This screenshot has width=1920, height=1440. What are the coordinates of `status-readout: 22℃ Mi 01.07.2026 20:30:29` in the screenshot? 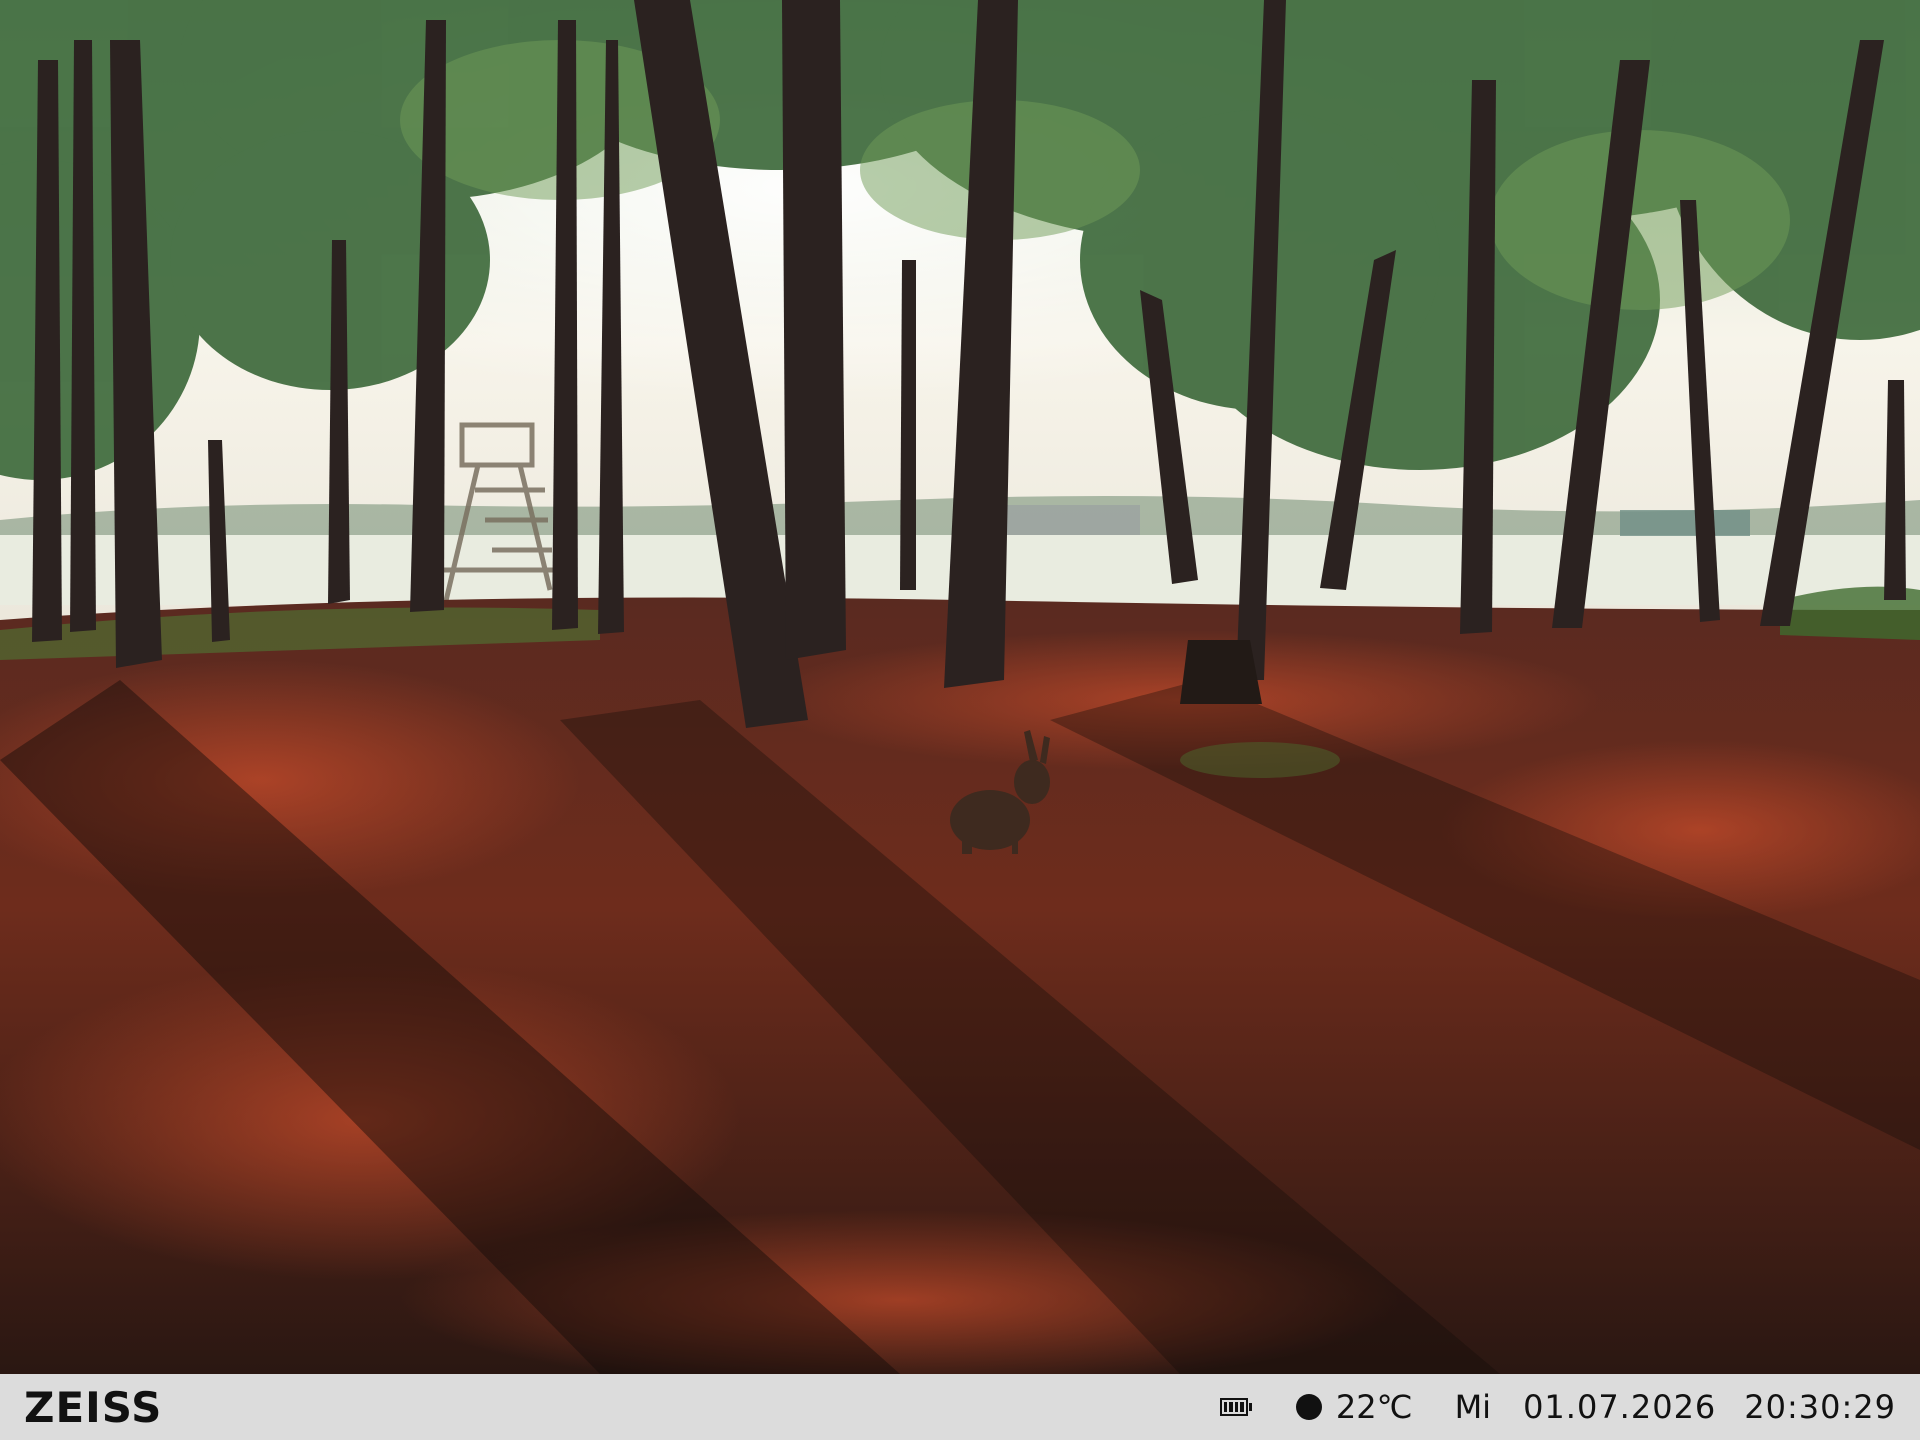 It's located at (1557, 1407).